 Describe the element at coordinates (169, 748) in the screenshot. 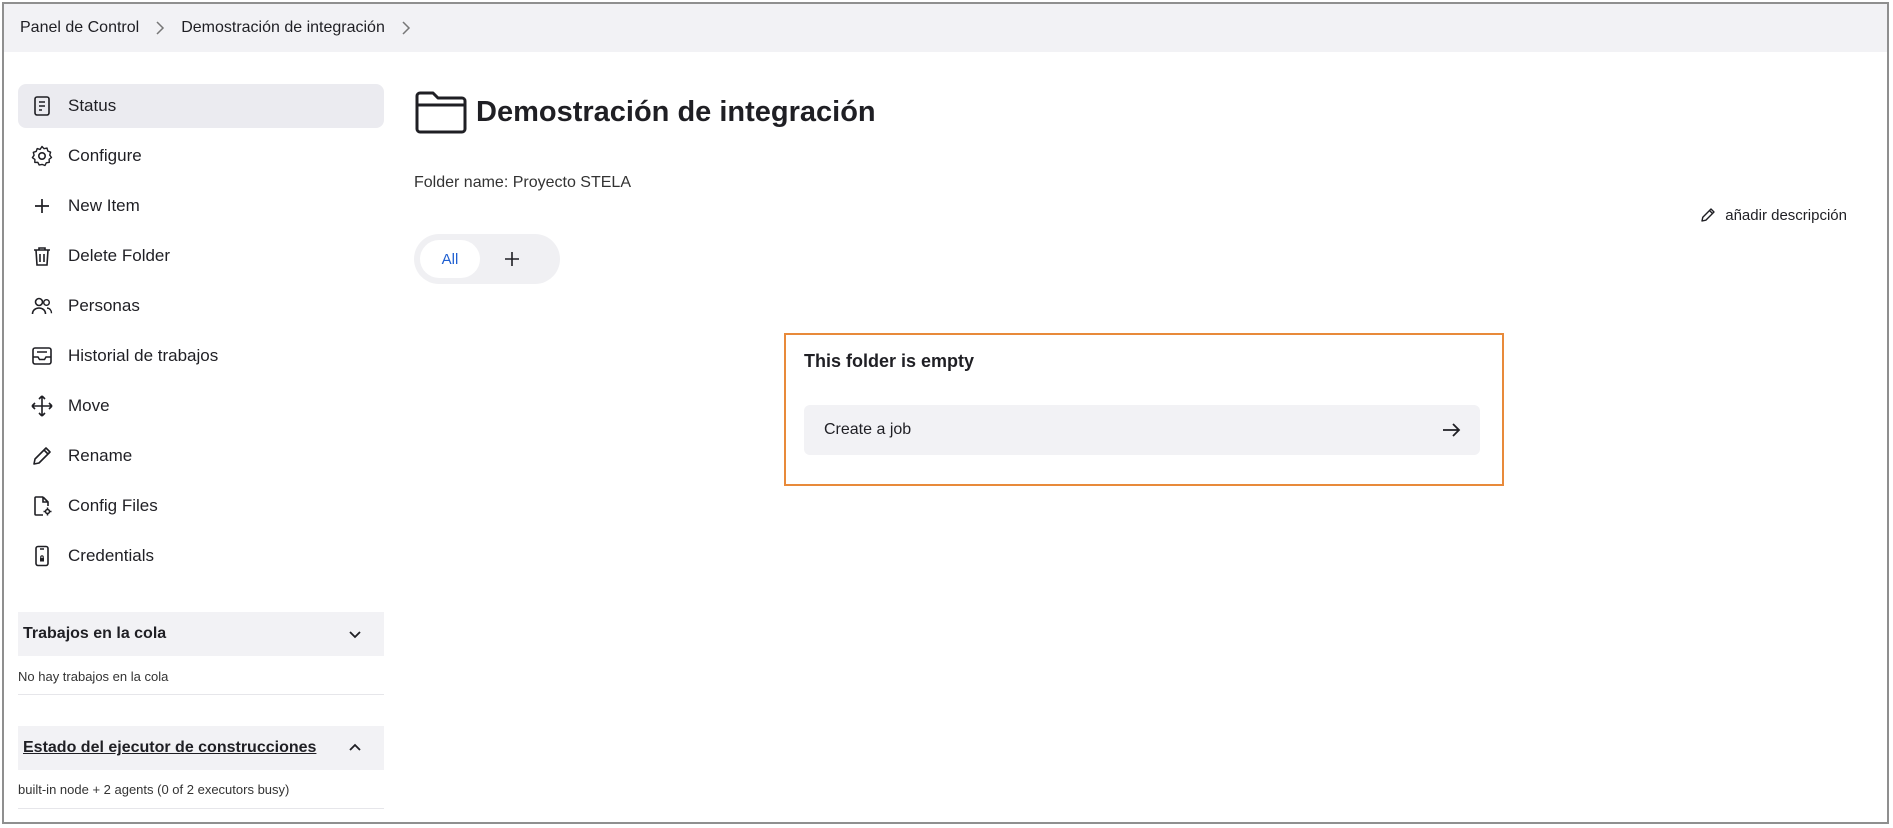

I see `executor-panel-title: Estado del ejecutor de construcciones` at that location.